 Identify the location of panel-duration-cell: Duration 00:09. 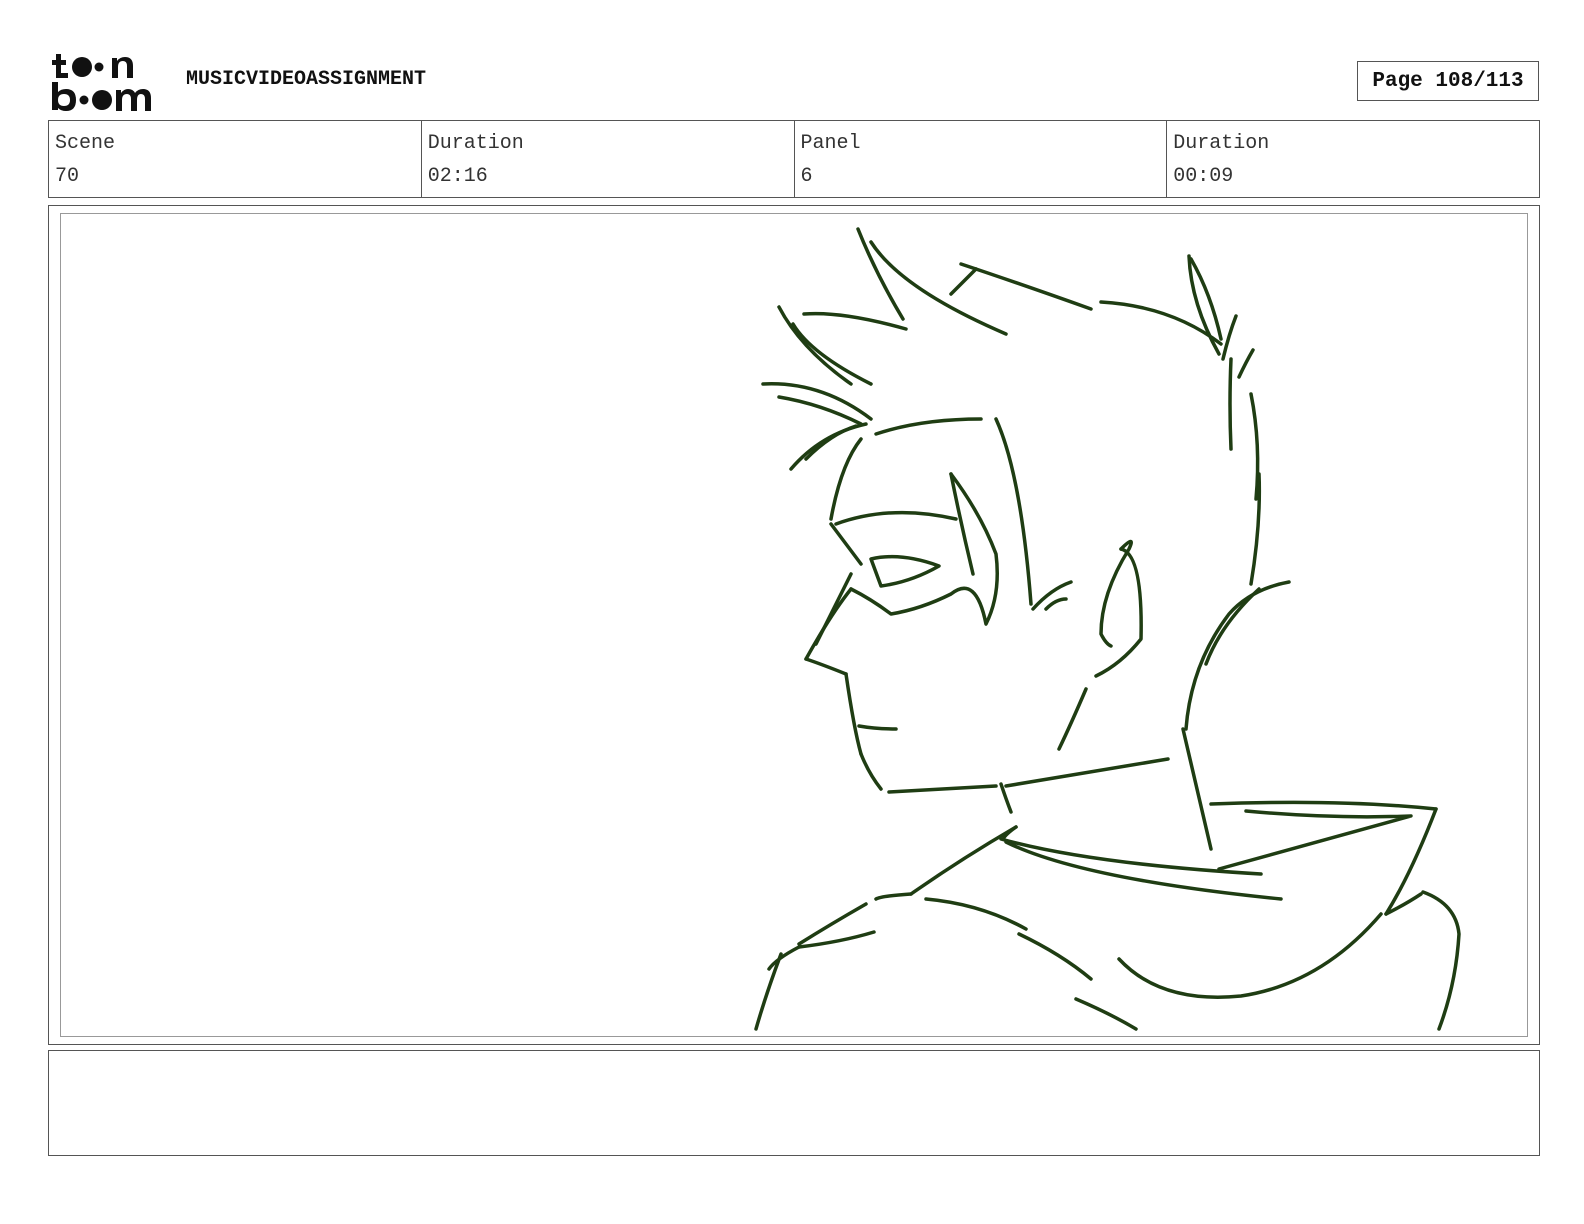
(1353, 159).